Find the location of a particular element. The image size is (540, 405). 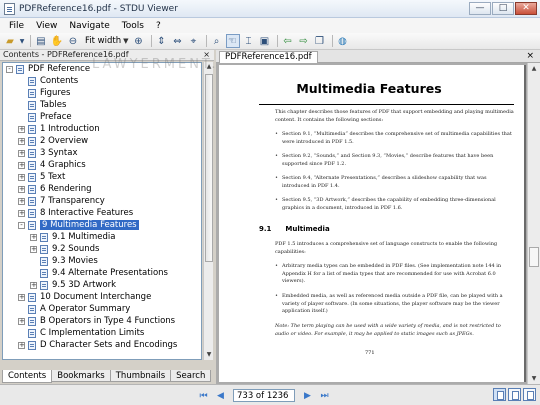

tree-item: +6 Rendering is located at coordinates (102, 189).